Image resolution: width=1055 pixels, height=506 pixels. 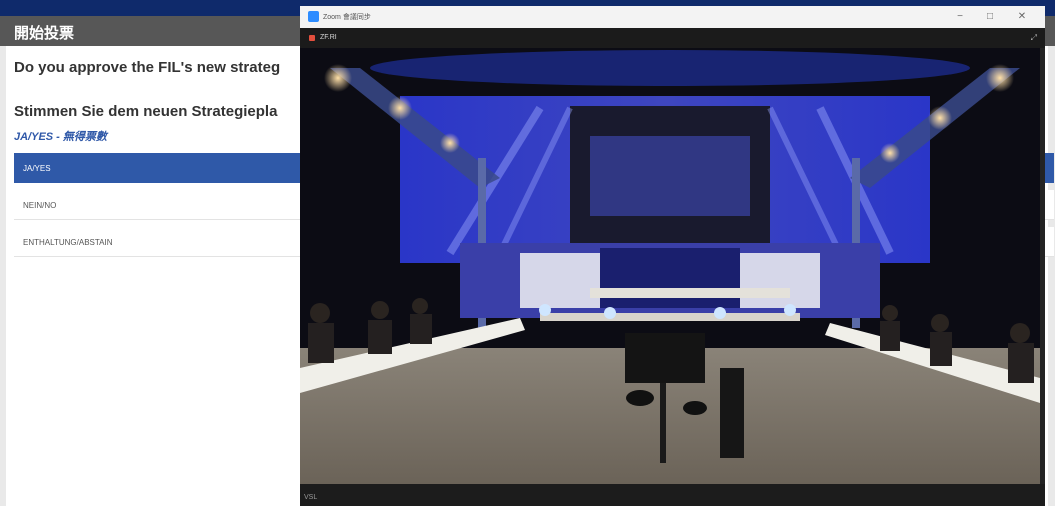 What do you see at coordinates (1022, 17) in the screenshot?
I see `close-button: ✕` at bounding box center [1022, 17].